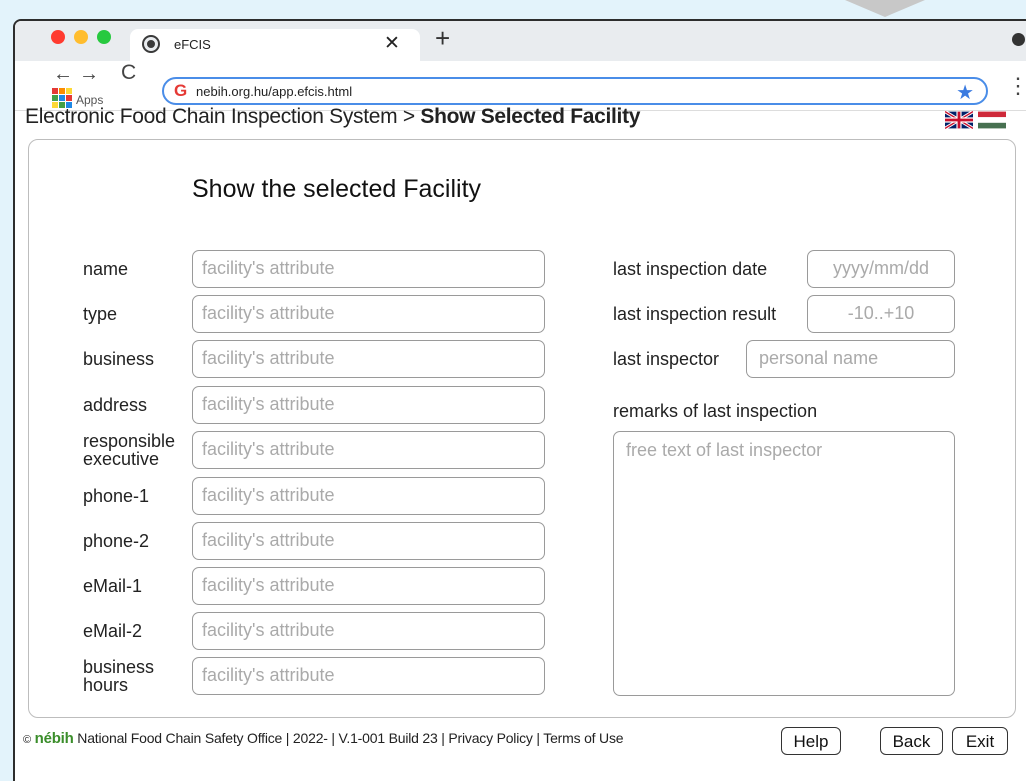  What do you see at coordinates (368, 405) in the screenshot?
I see `address-field: facility's attribute` at bounding box center [368, 405].